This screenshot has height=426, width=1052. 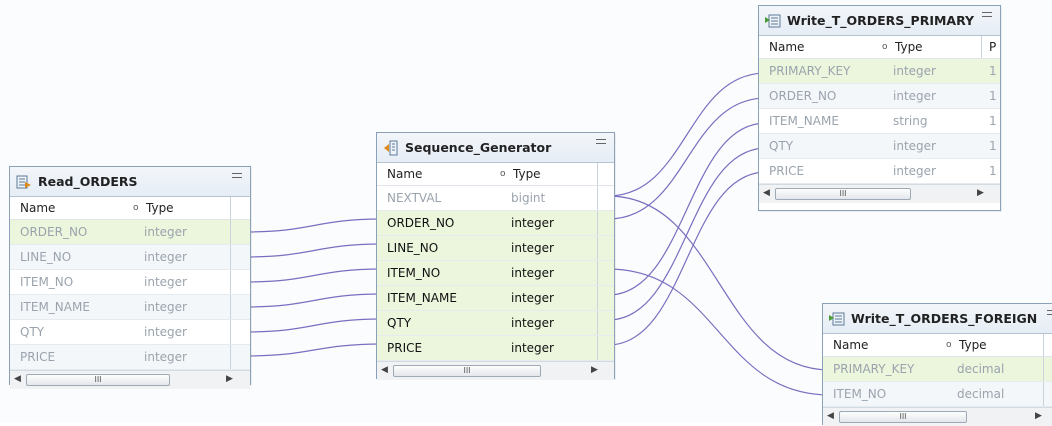 I want to click on field-row: ITEM_NO decimal, so click(x=937, y=394).